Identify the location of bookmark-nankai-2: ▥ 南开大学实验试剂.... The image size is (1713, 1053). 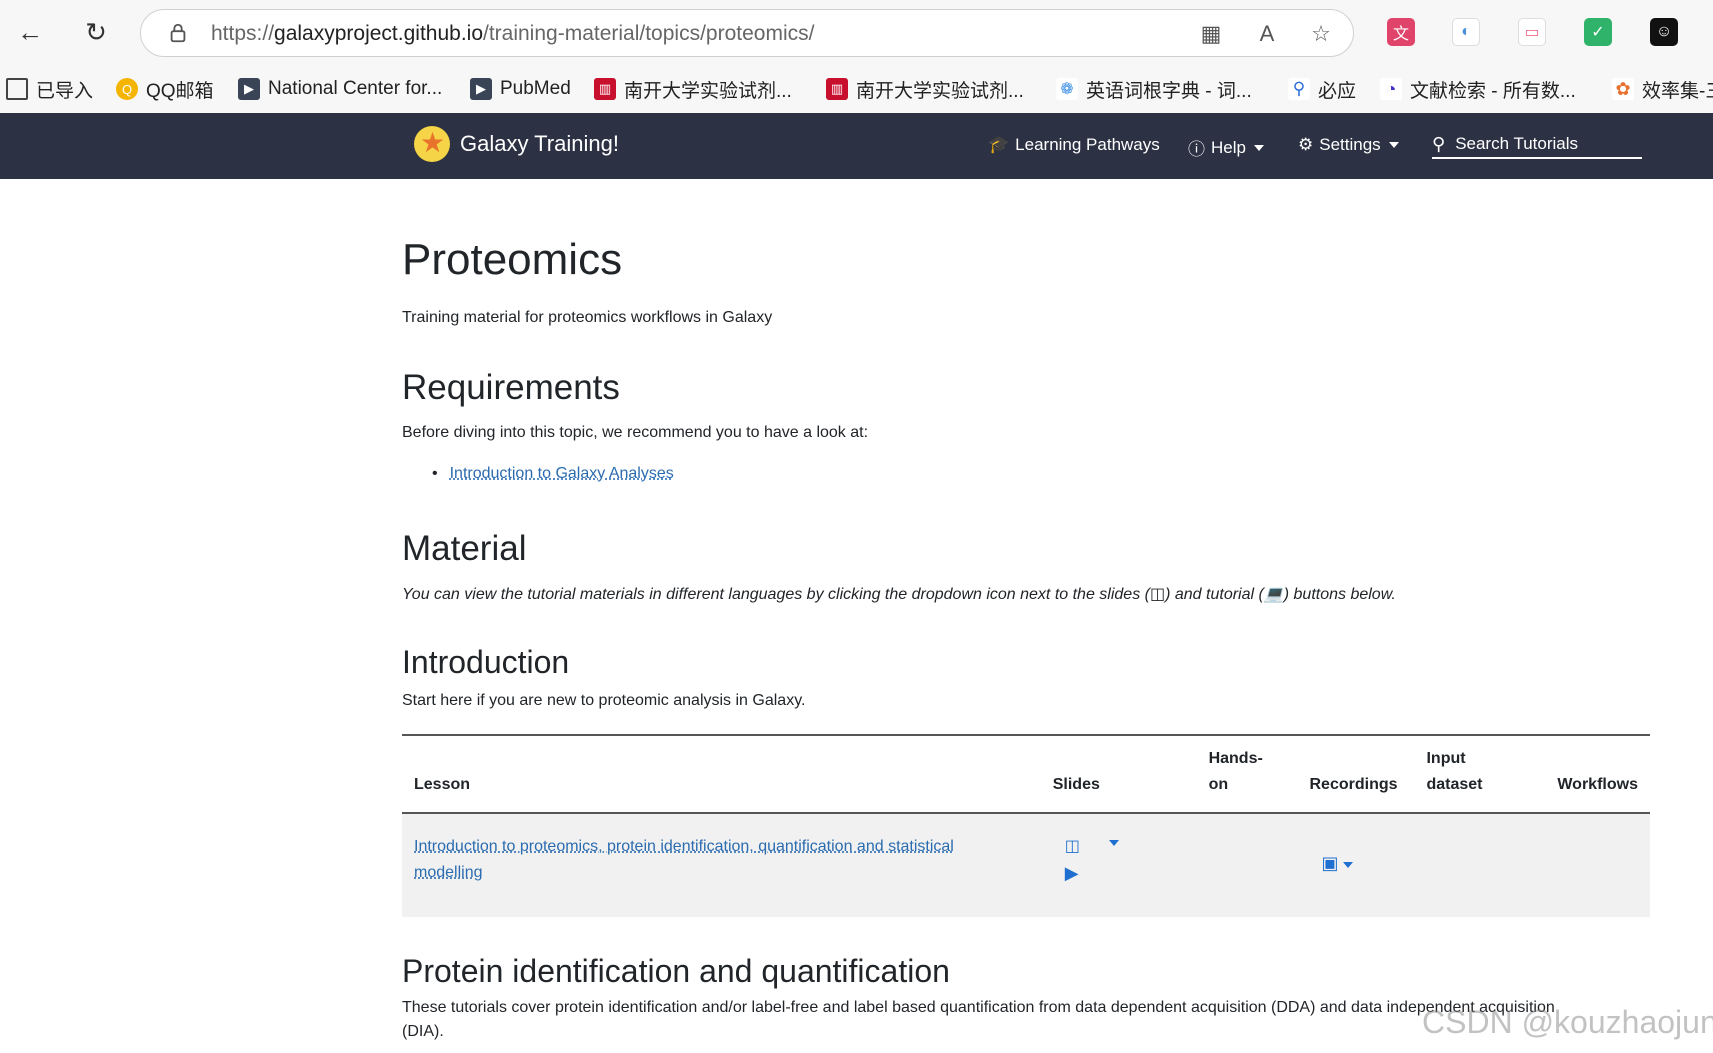
(925, 89).